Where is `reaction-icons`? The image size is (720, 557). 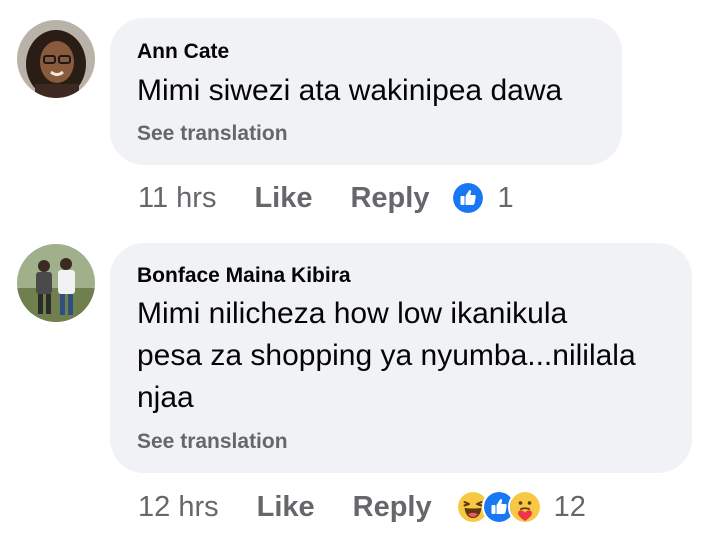 reaction-icons is located at coordinates (498, 507).